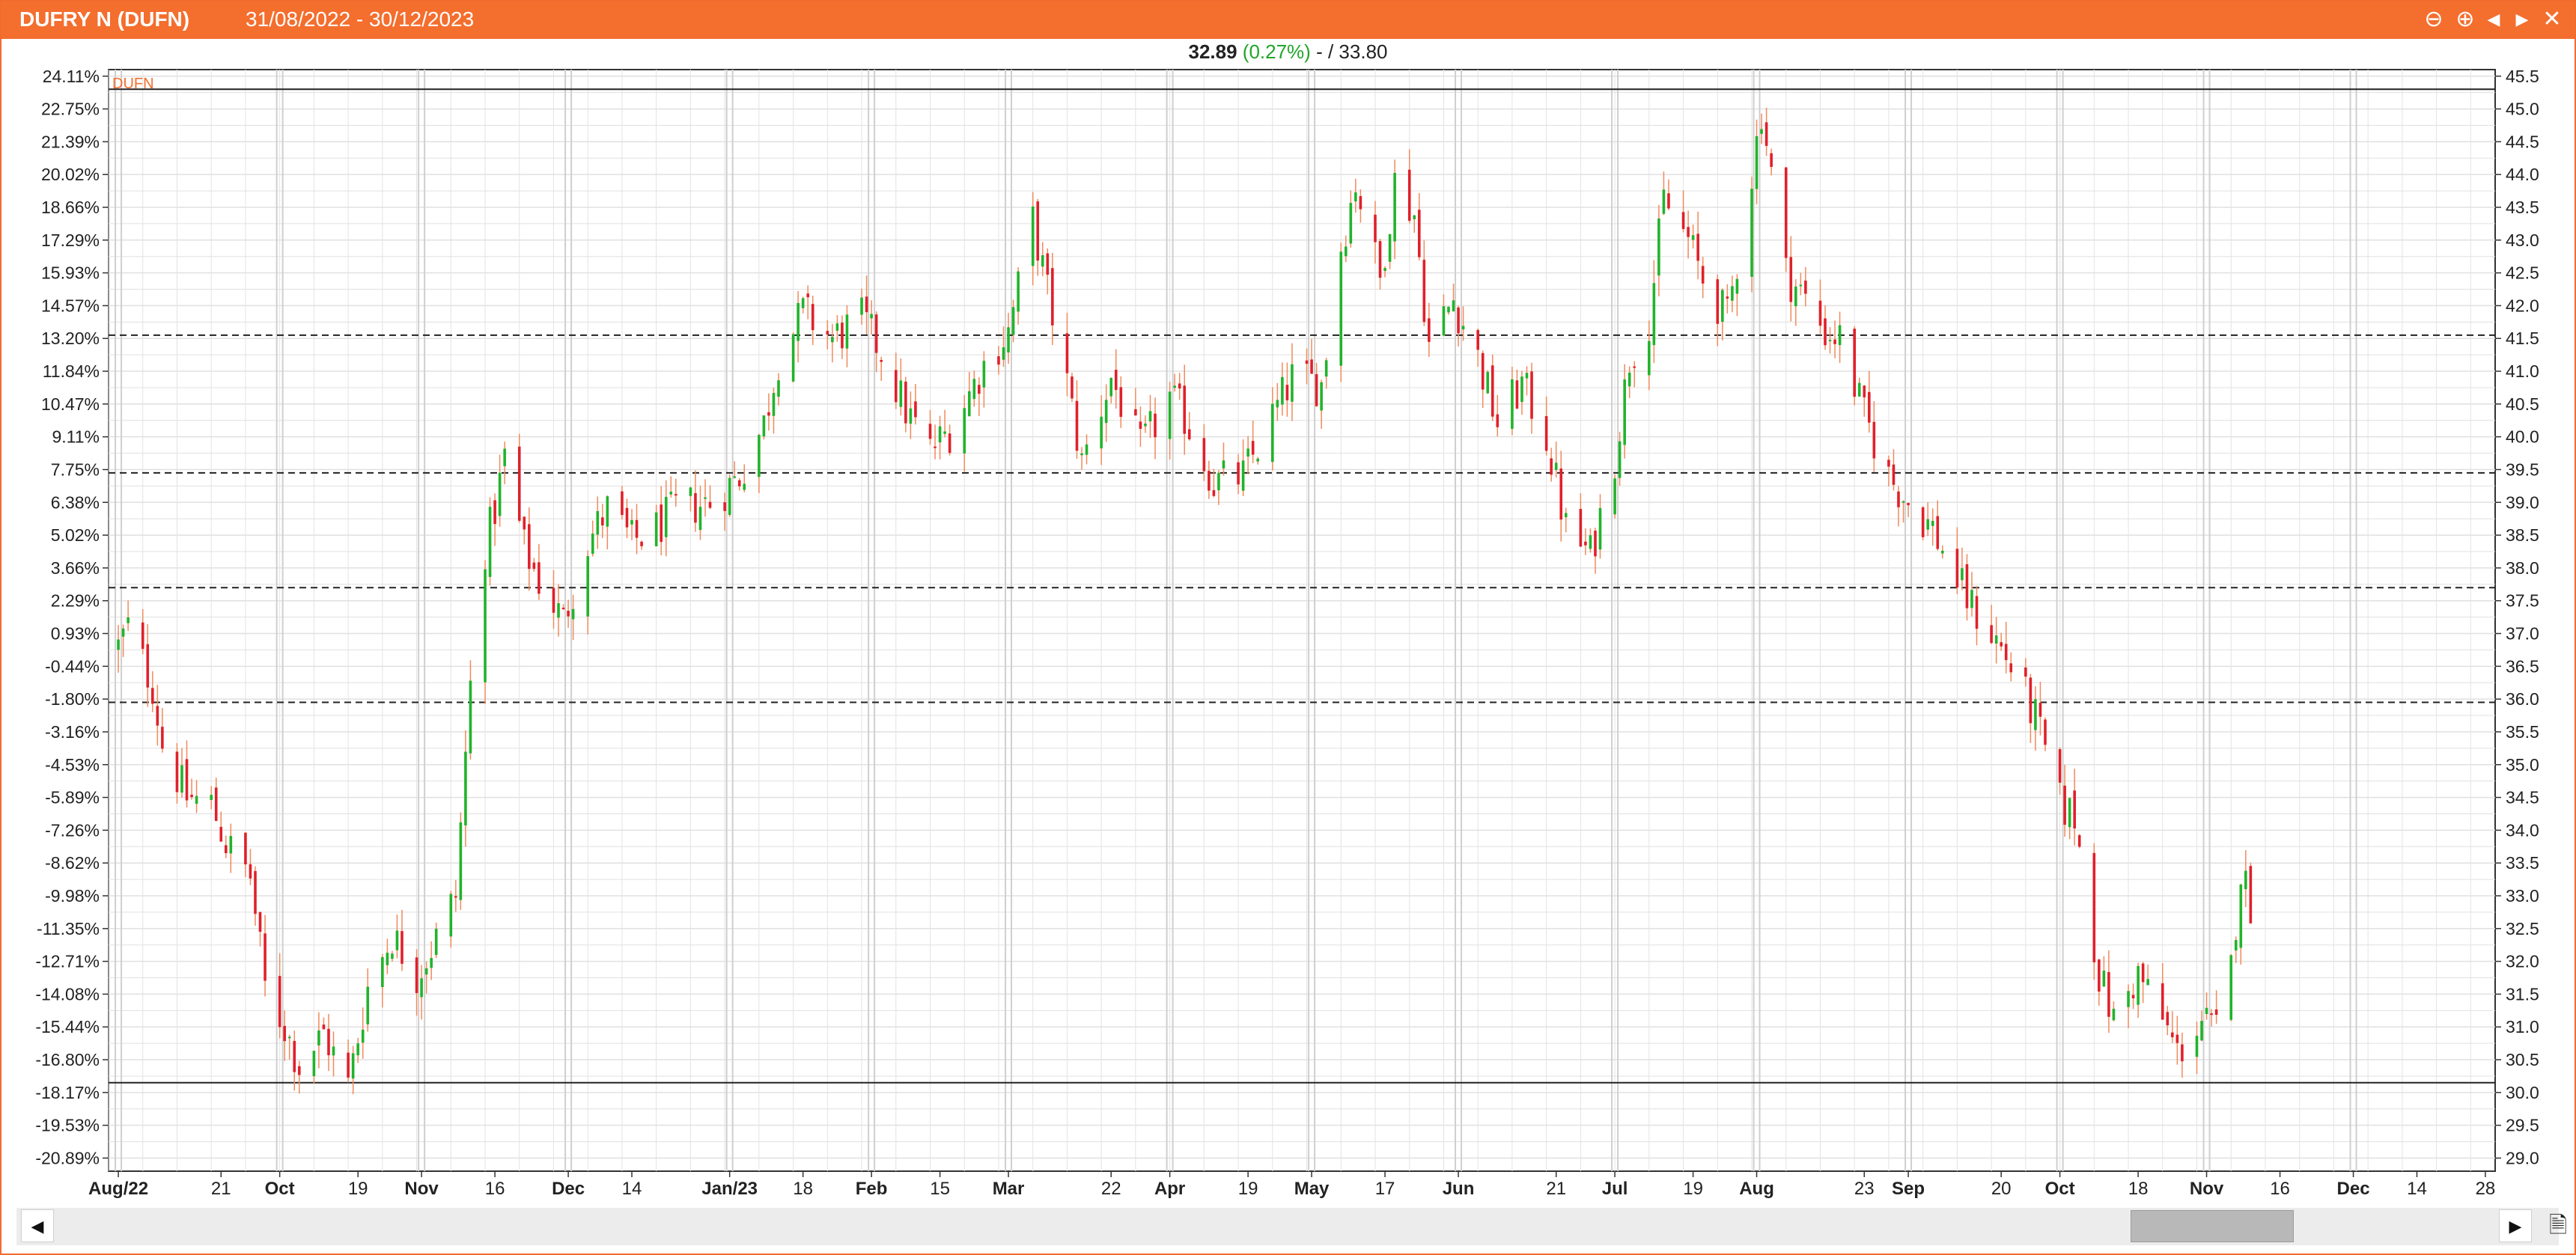  What do you see at coordinates (2522, 141) in the screenshot?
I see `y-tick-label-right: 44.5` at bounding box center [2522, 141].